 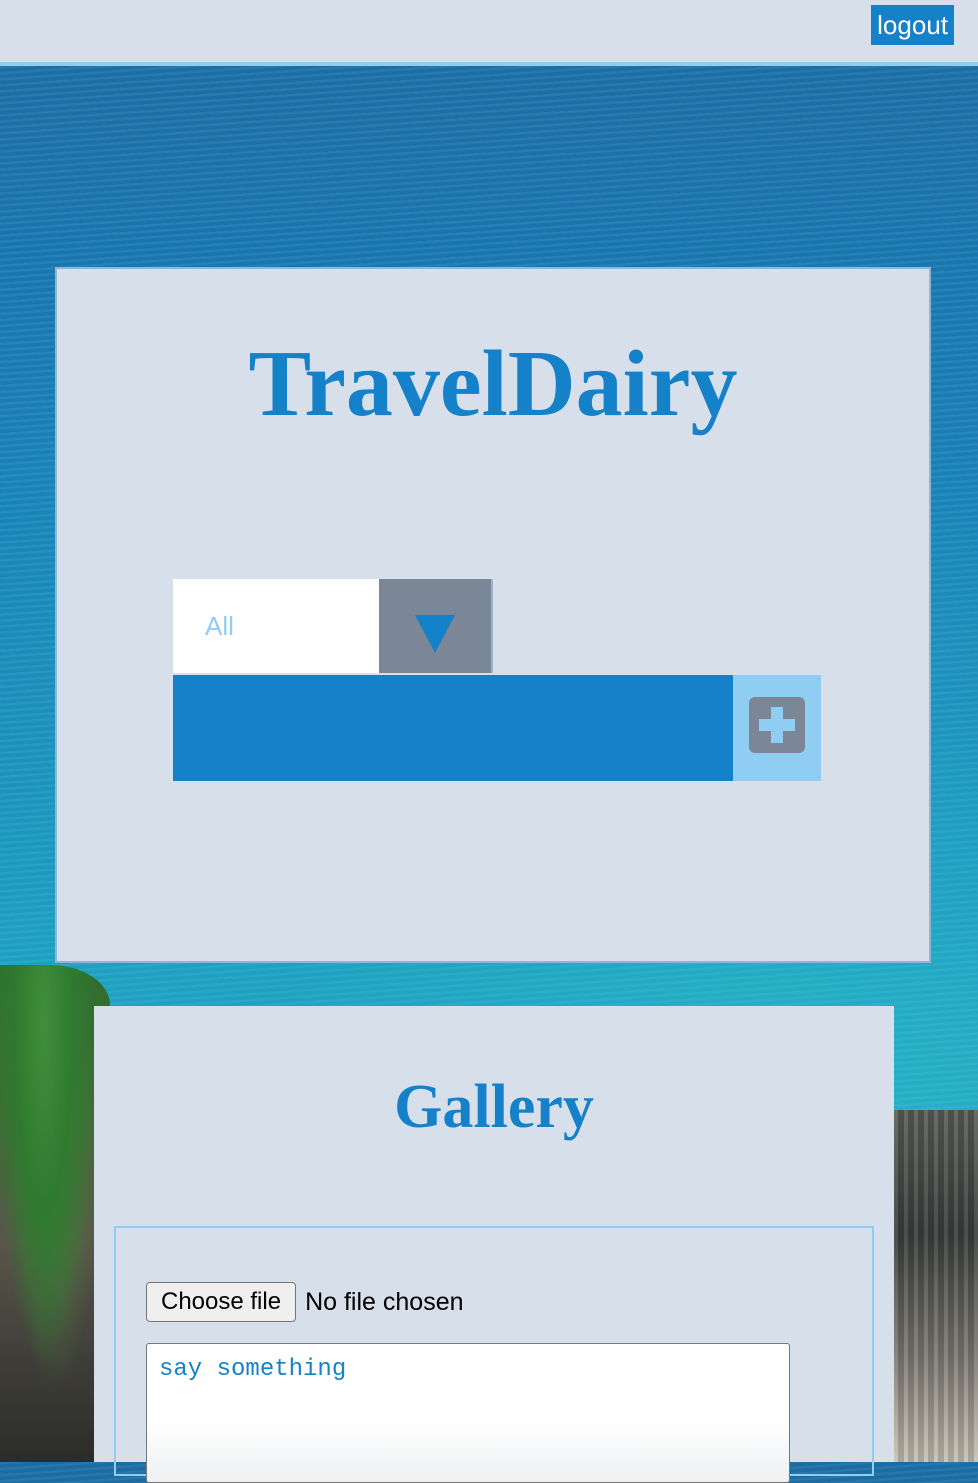 I want to click on file-status: No file chosen, so click(x=384, y=1301).